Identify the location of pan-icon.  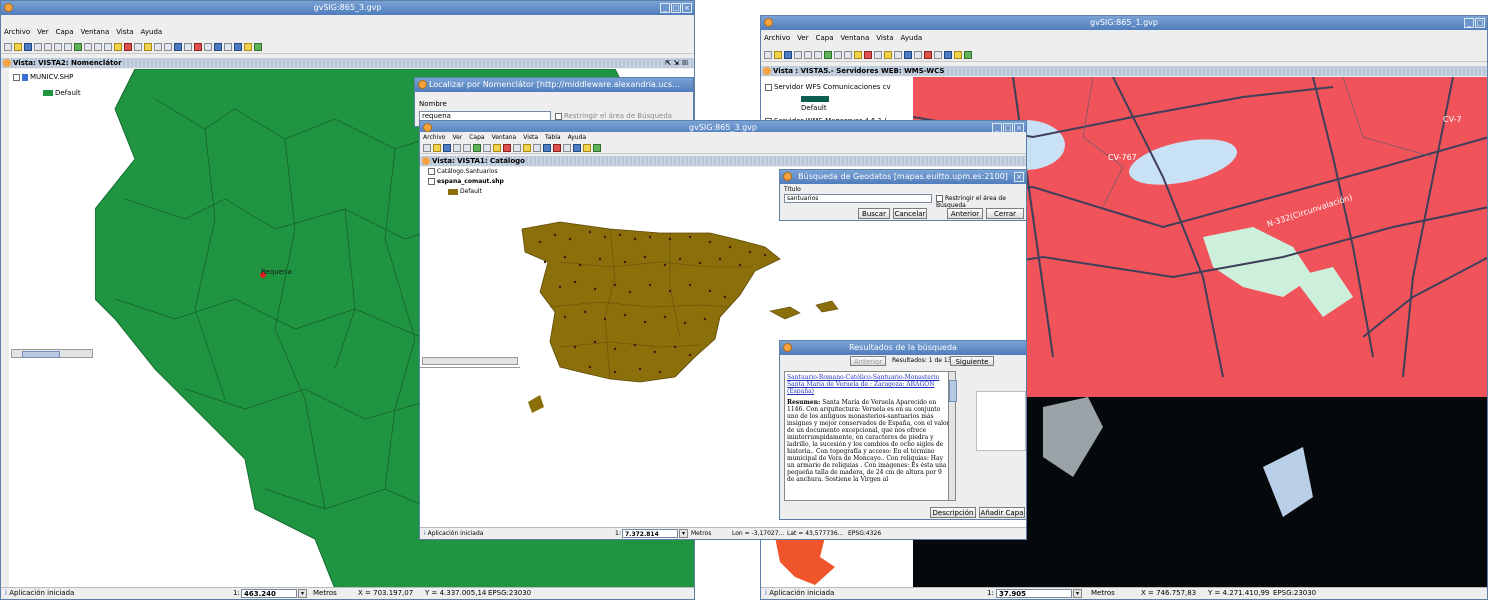
(108, 47).